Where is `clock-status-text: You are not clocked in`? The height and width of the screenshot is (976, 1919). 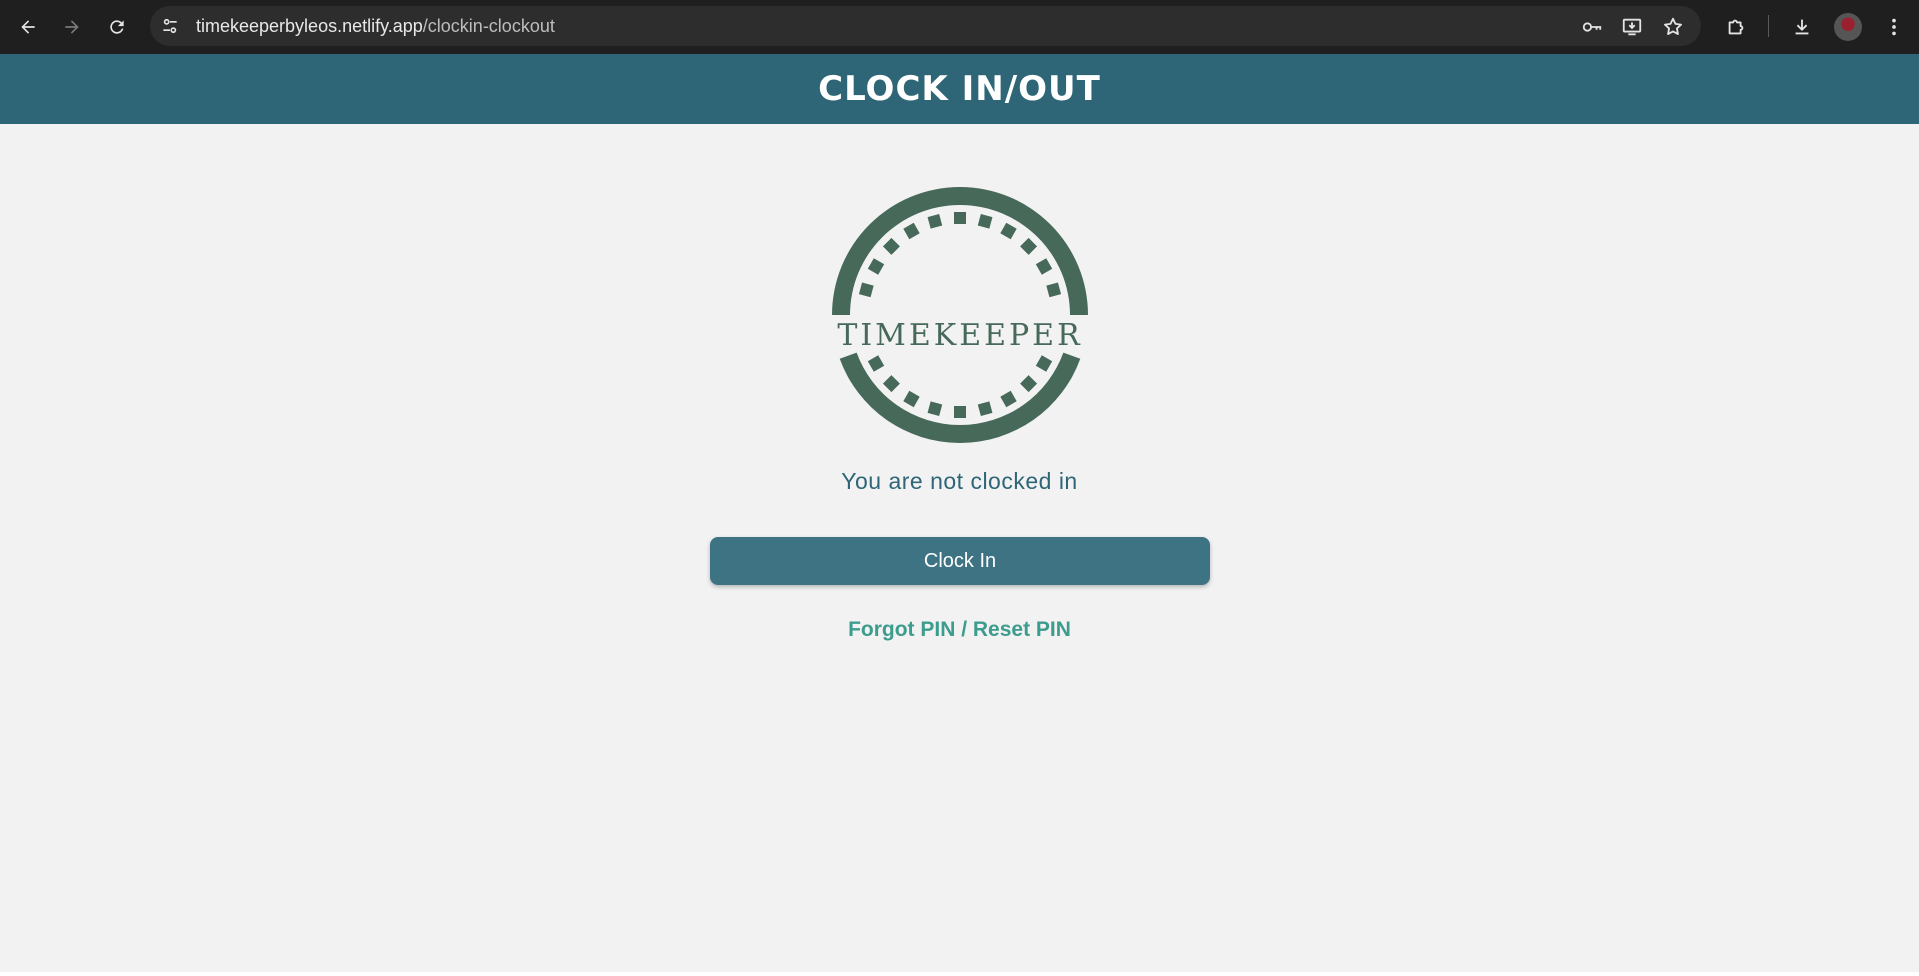
clock-status-text: You are not clocked in is located at coordinates (959, 481).